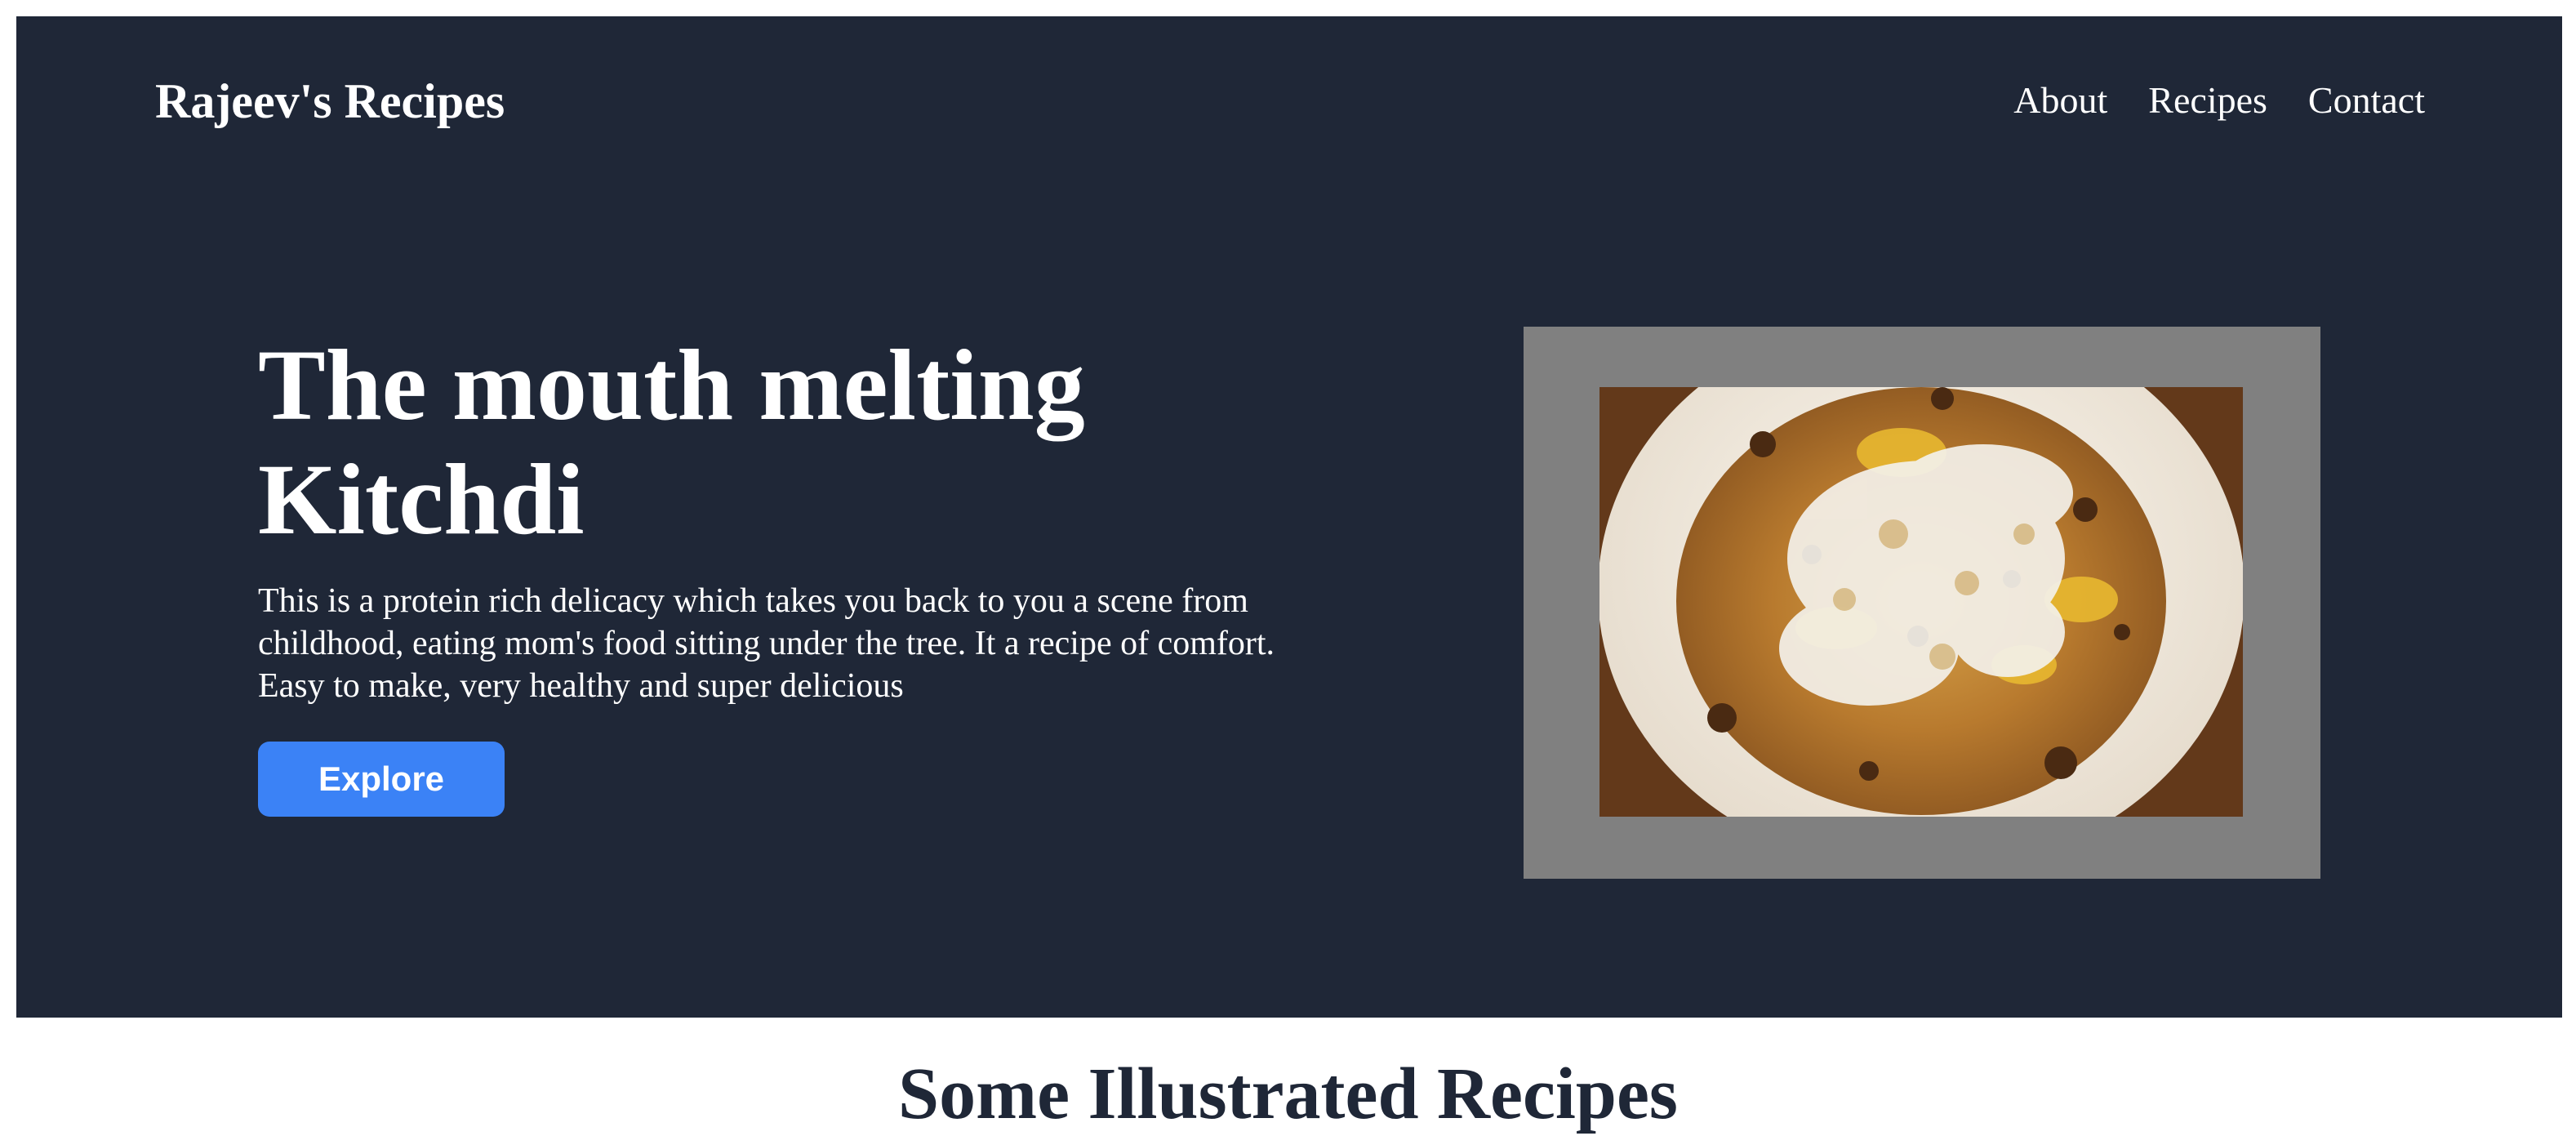 This screenshot has height=1136, width=2576. I want to click on main-nav: About Recipes Contact, so click(2219, 100).